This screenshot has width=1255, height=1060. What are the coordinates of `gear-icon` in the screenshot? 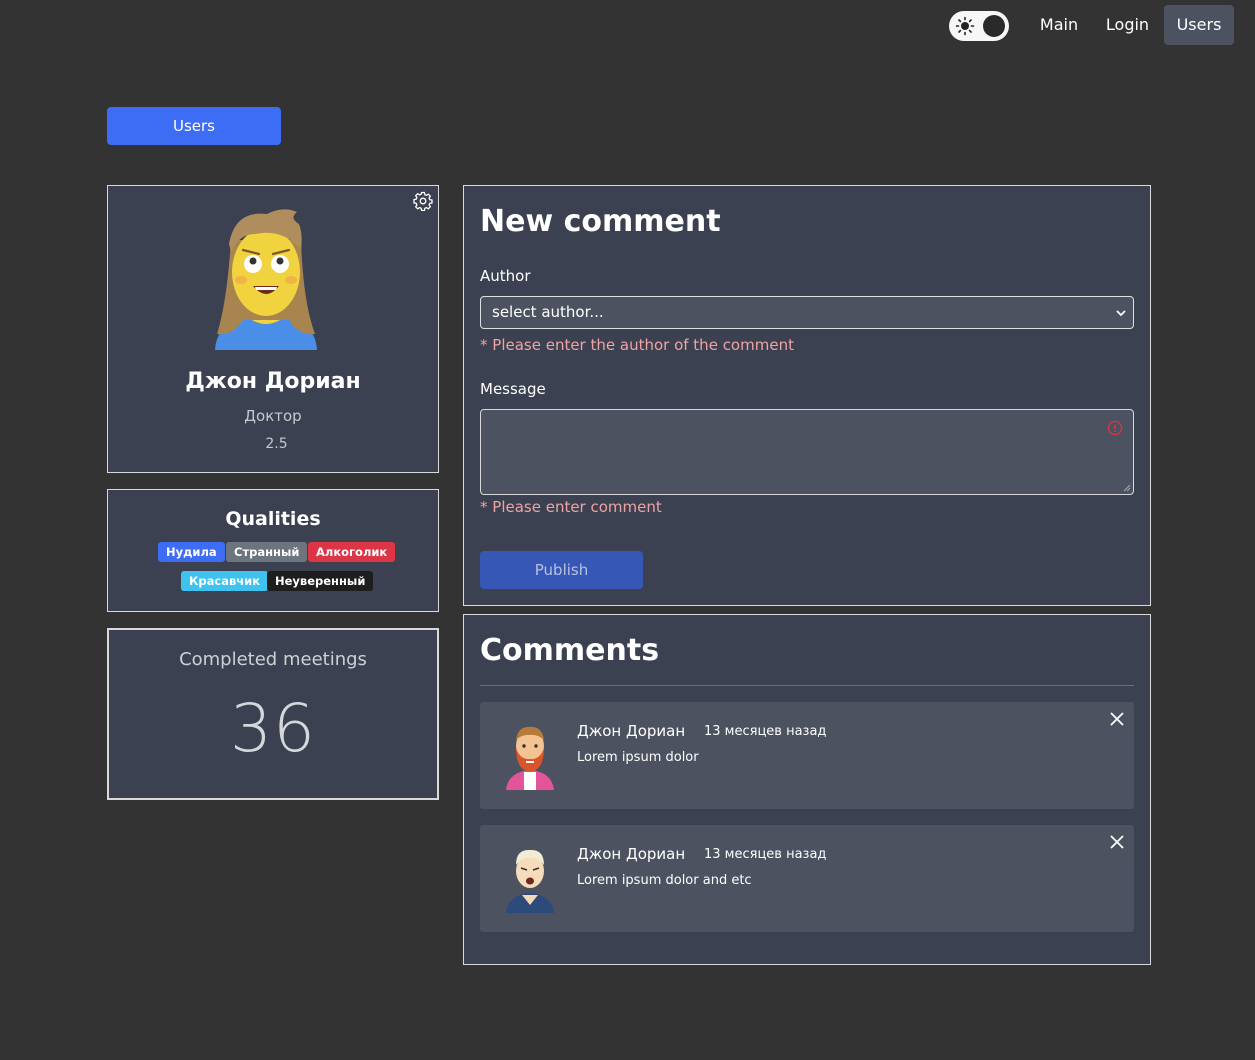 It's located at (423, 201).